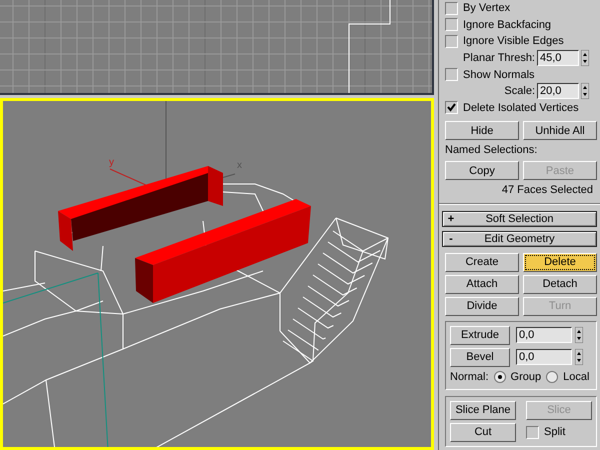  I want to click on normal-label: Normal:, so click(469, 377).